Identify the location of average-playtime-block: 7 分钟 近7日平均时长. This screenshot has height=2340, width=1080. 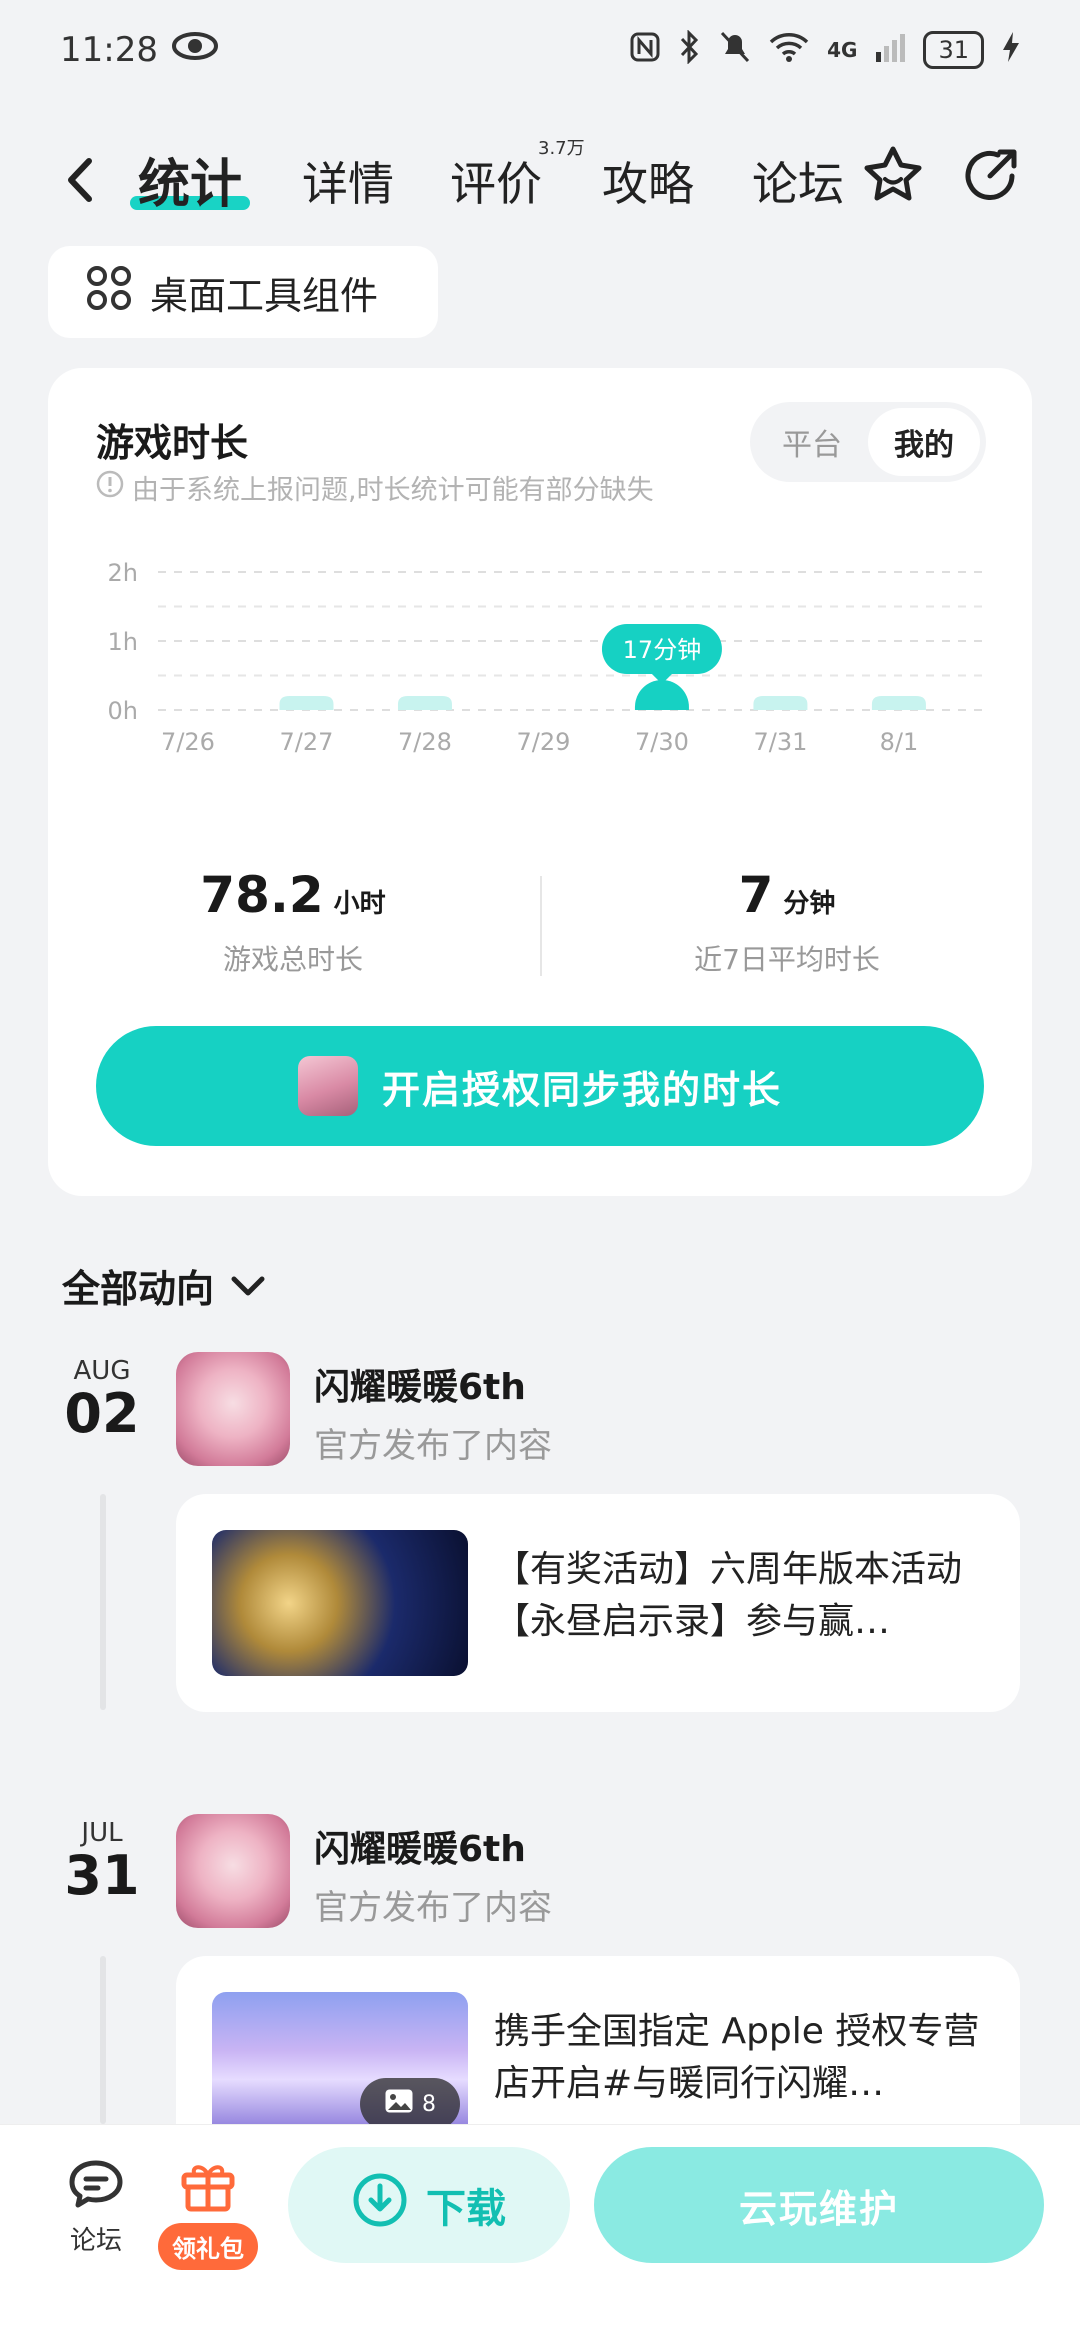
(787, 922).